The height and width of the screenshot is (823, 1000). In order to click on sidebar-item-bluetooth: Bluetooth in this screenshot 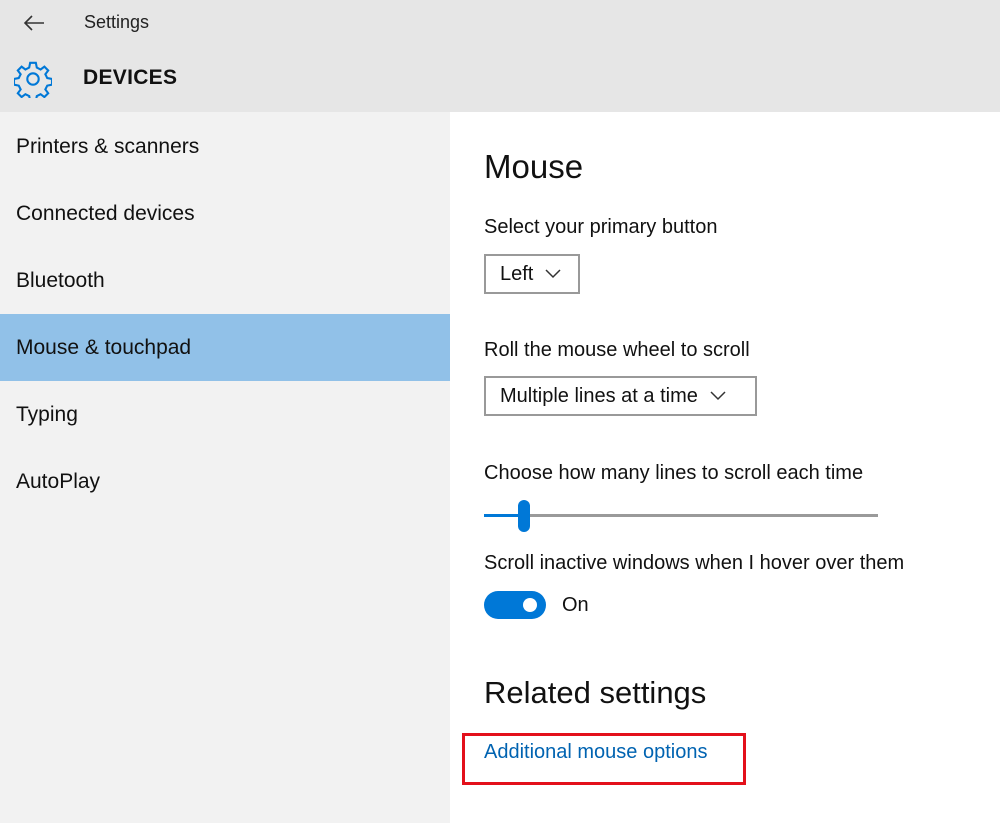, I will do `click(225, 280)`.